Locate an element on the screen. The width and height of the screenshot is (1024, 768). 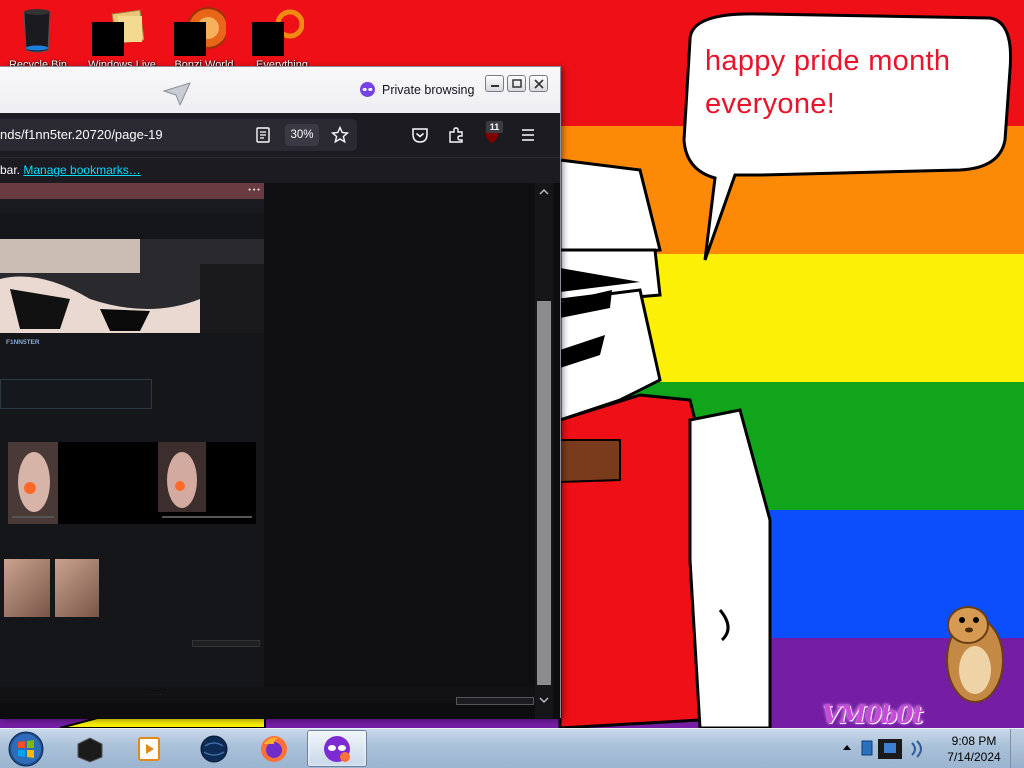
minimize-button is located at coordinates (494, 83).